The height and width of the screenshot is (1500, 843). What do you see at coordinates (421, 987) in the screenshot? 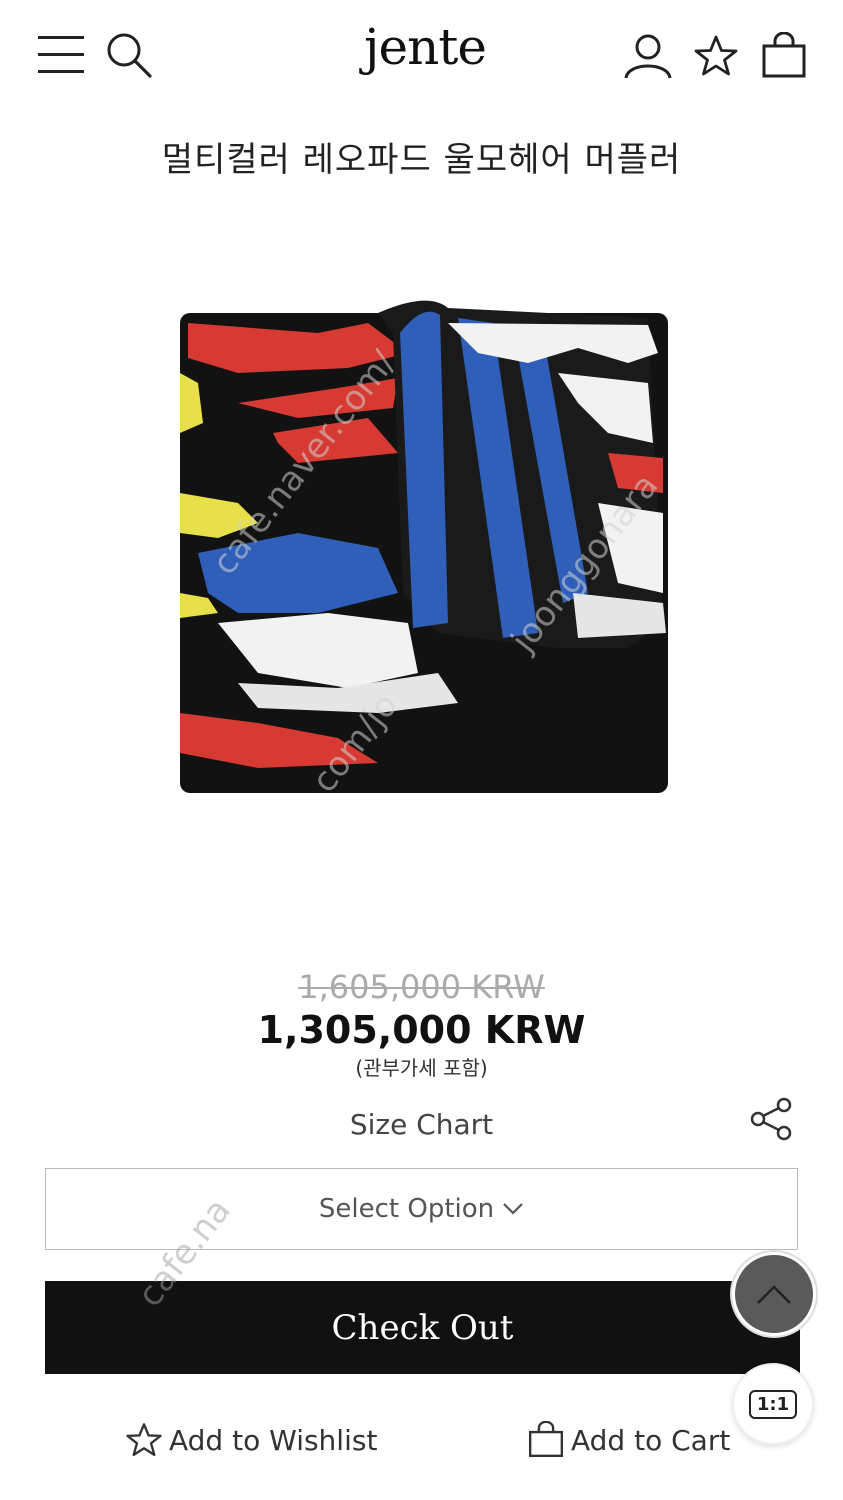
I see `original-price: 1,605,000 KRW` at bounding box center [421, 987].